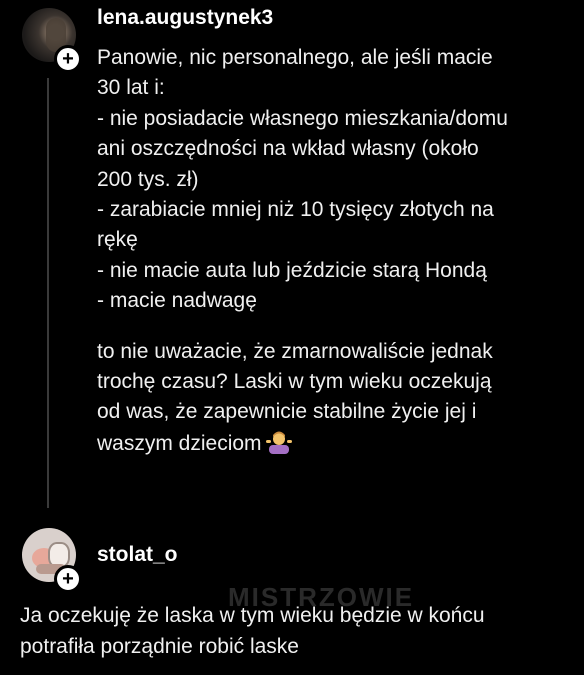 This screenshot has width=584, height=675. Describe the element at coordinates (288, 149) in the screenshot. I see `post-line: ani oszczędności na wkład własny (około` at that location.